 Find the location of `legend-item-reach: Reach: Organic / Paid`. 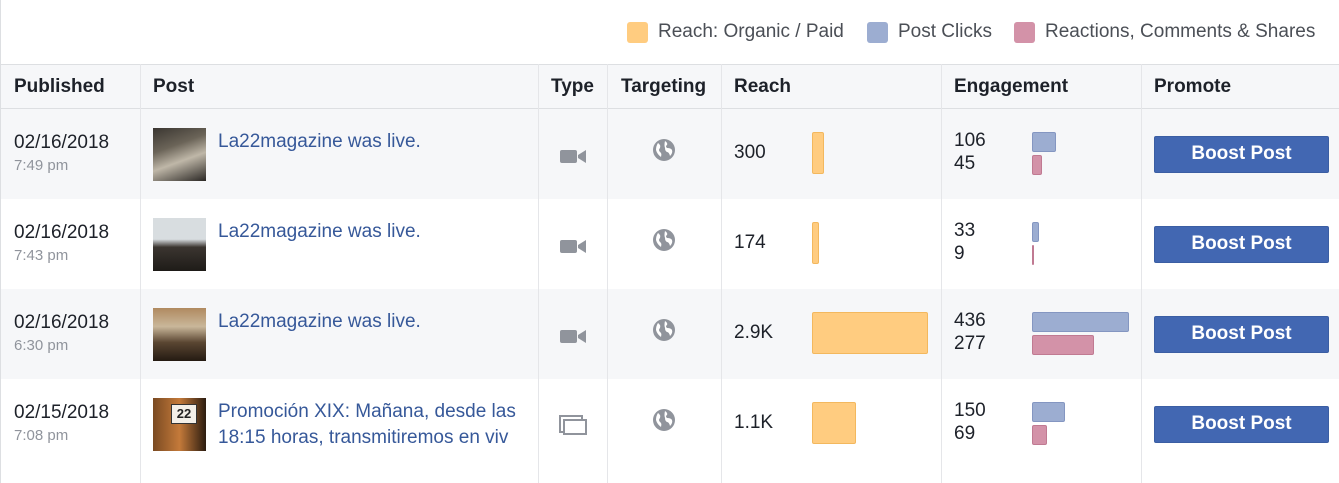

legend-item-reach: Reach: Organic / Paid is located at coordinates (735, 32).